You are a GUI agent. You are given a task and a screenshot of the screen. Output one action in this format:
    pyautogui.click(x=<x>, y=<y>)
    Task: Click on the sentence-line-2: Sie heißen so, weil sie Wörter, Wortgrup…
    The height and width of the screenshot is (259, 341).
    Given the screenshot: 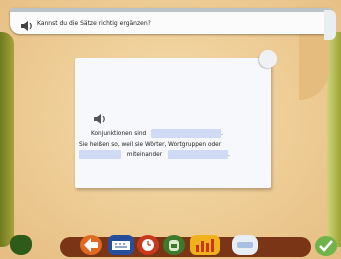 What is the action you would take?
    pyautogui.click(x=150, y=145)
    